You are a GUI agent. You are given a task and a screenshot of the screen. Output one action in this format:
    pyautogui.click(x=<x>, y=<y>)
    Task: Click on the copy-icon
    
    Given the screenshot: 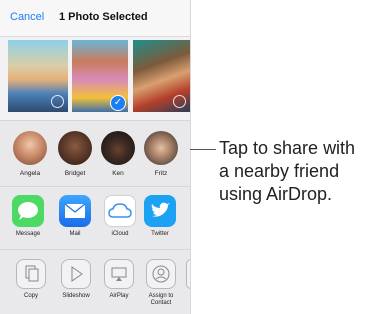 What is the action you would take?
    pyautogui.click(x=31, y=274)
    